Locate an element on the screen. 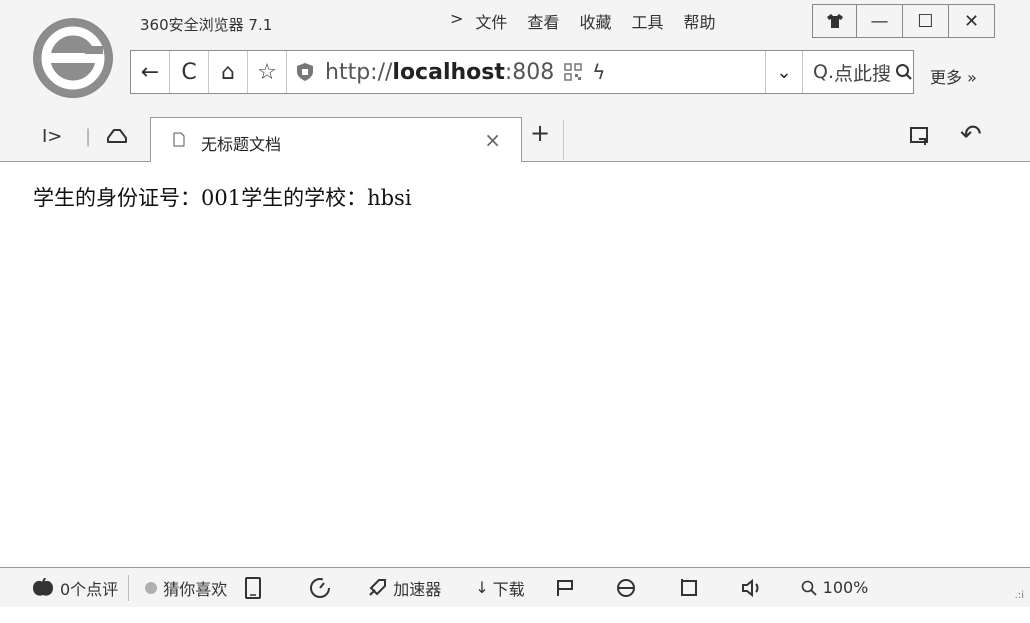  accelerator-button: 加速器 is located at coordinates (404, 588).